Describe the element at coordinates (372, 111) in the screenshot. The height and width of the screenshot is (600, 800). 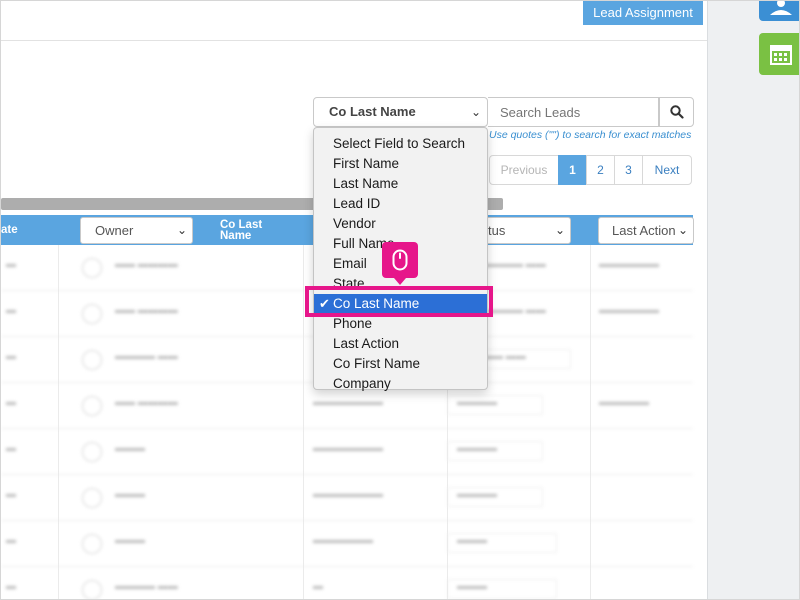
I see `search-field-value: Co Last Name` at that location.